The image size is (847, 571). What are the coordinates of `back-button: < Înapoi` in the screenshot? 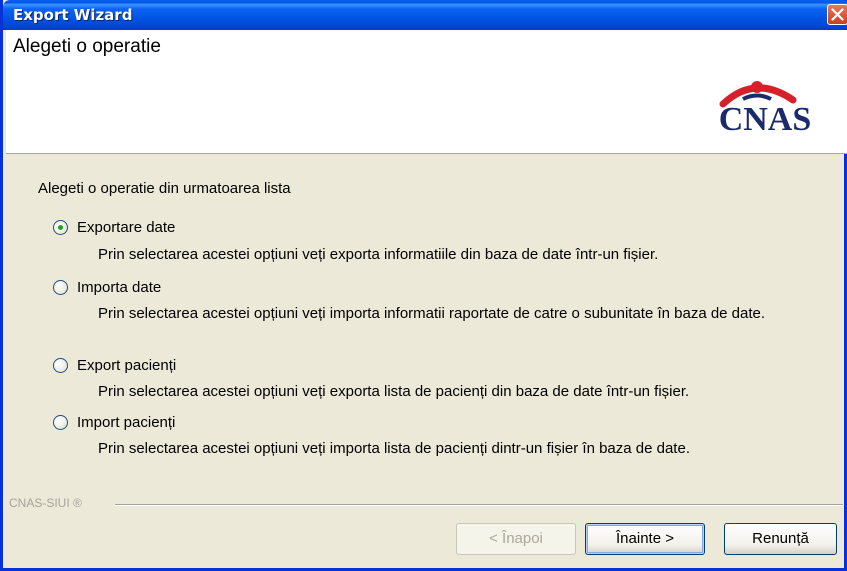 It's located at (516, 539).